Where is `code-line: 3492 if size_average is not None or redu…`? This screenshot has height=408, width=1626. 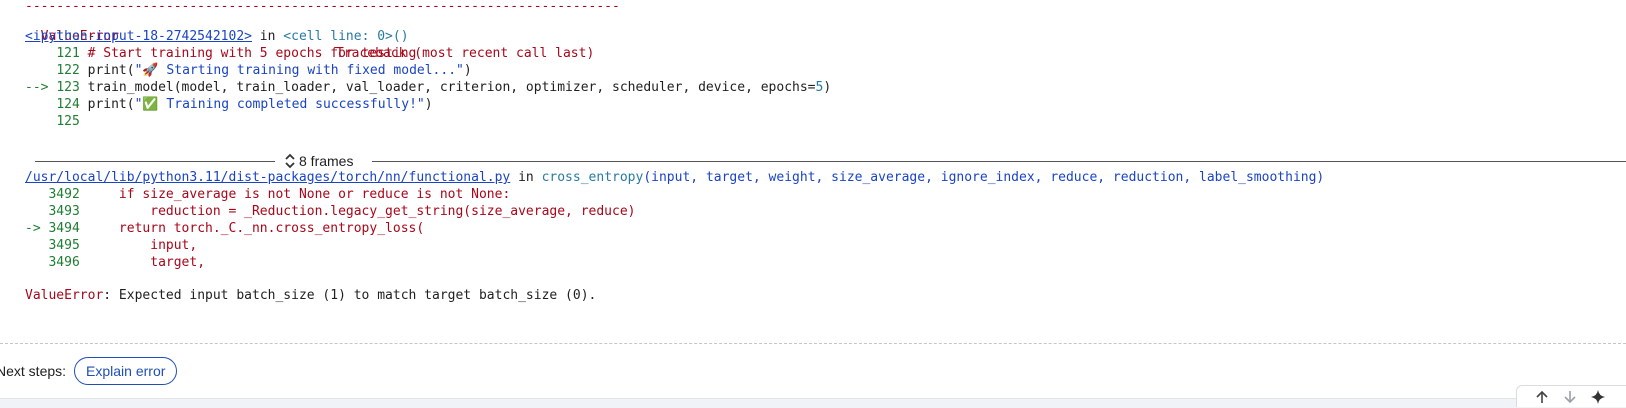
code-line: 3492 if size_average is not None or redu… is located at coordinates (279, 194).